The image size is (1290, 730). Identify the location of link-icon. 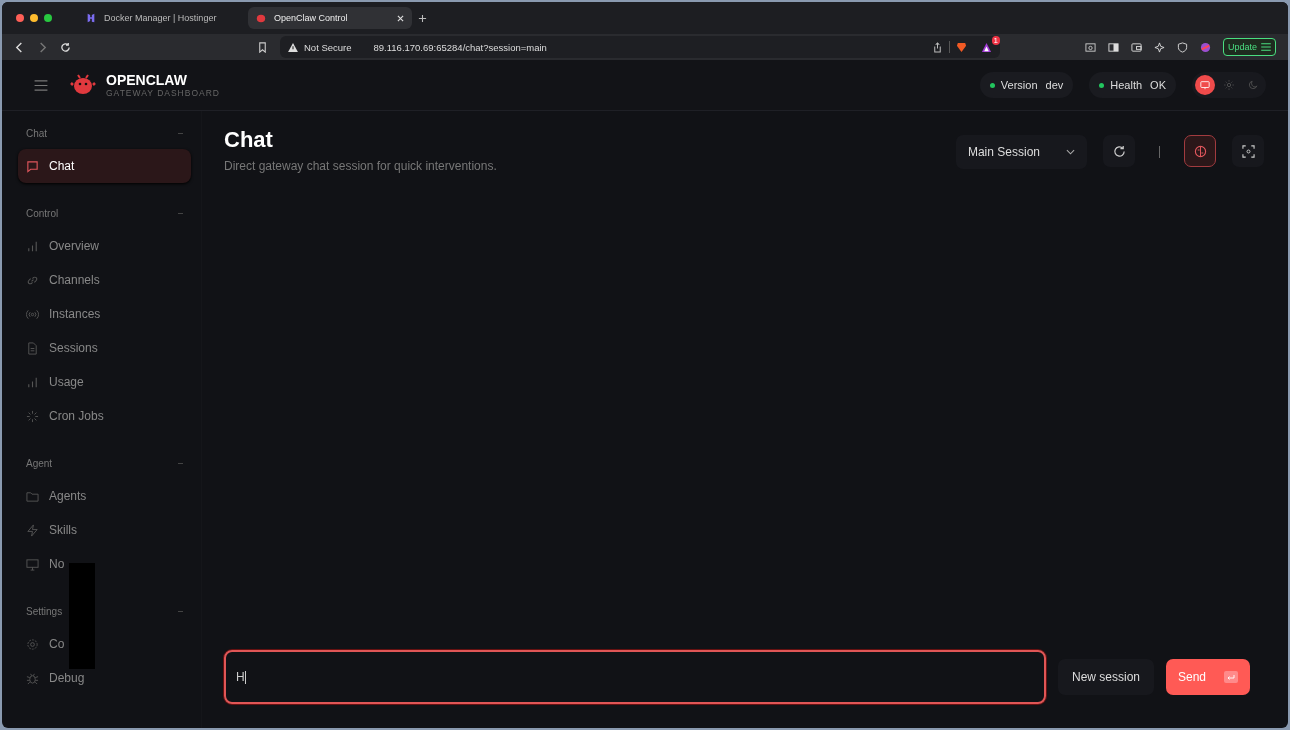
(32, 280).